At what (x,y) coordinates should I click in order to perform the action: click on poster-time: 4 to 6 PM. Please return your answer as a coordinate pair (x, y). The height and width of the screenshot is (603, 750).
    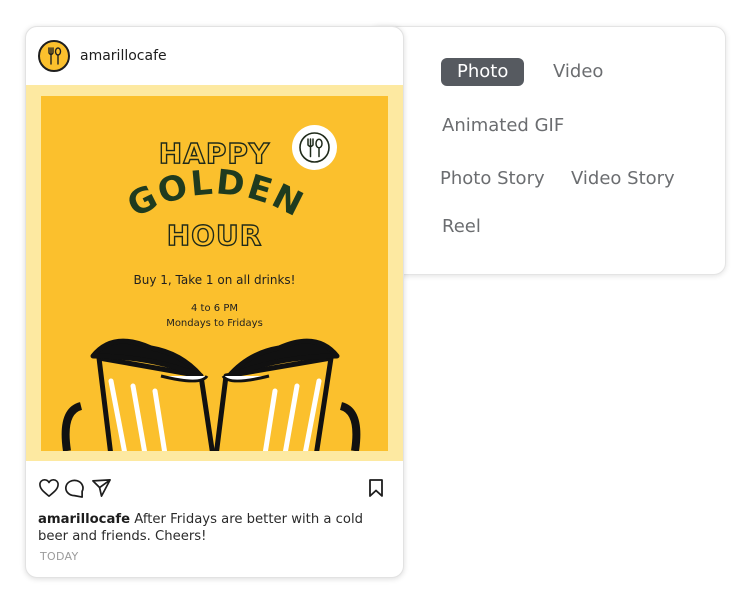
    Looking at the image, I should click on (214, 308).